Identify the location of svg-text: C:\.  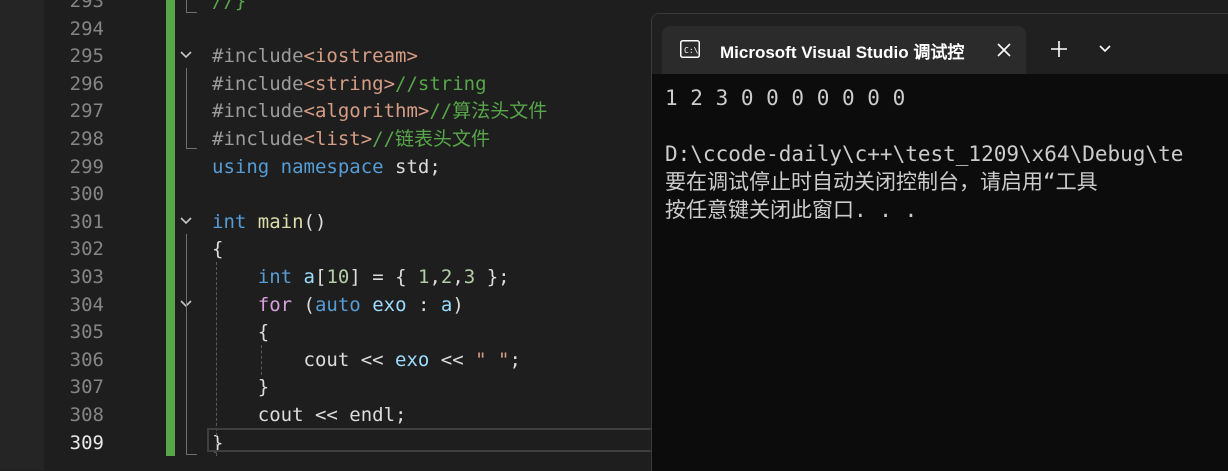
(691, 50).